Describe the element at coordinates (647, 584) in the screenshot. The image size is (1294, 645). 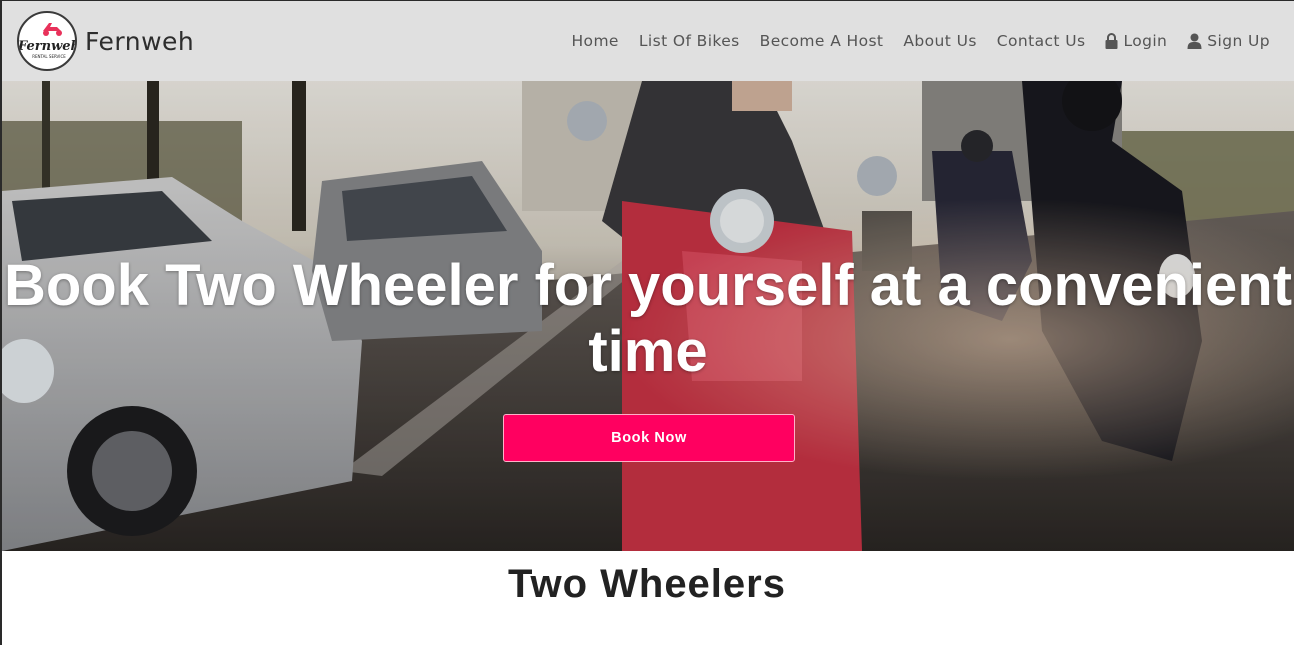
I see `section-title-two-wheelers: Two Wheelers` at that location.